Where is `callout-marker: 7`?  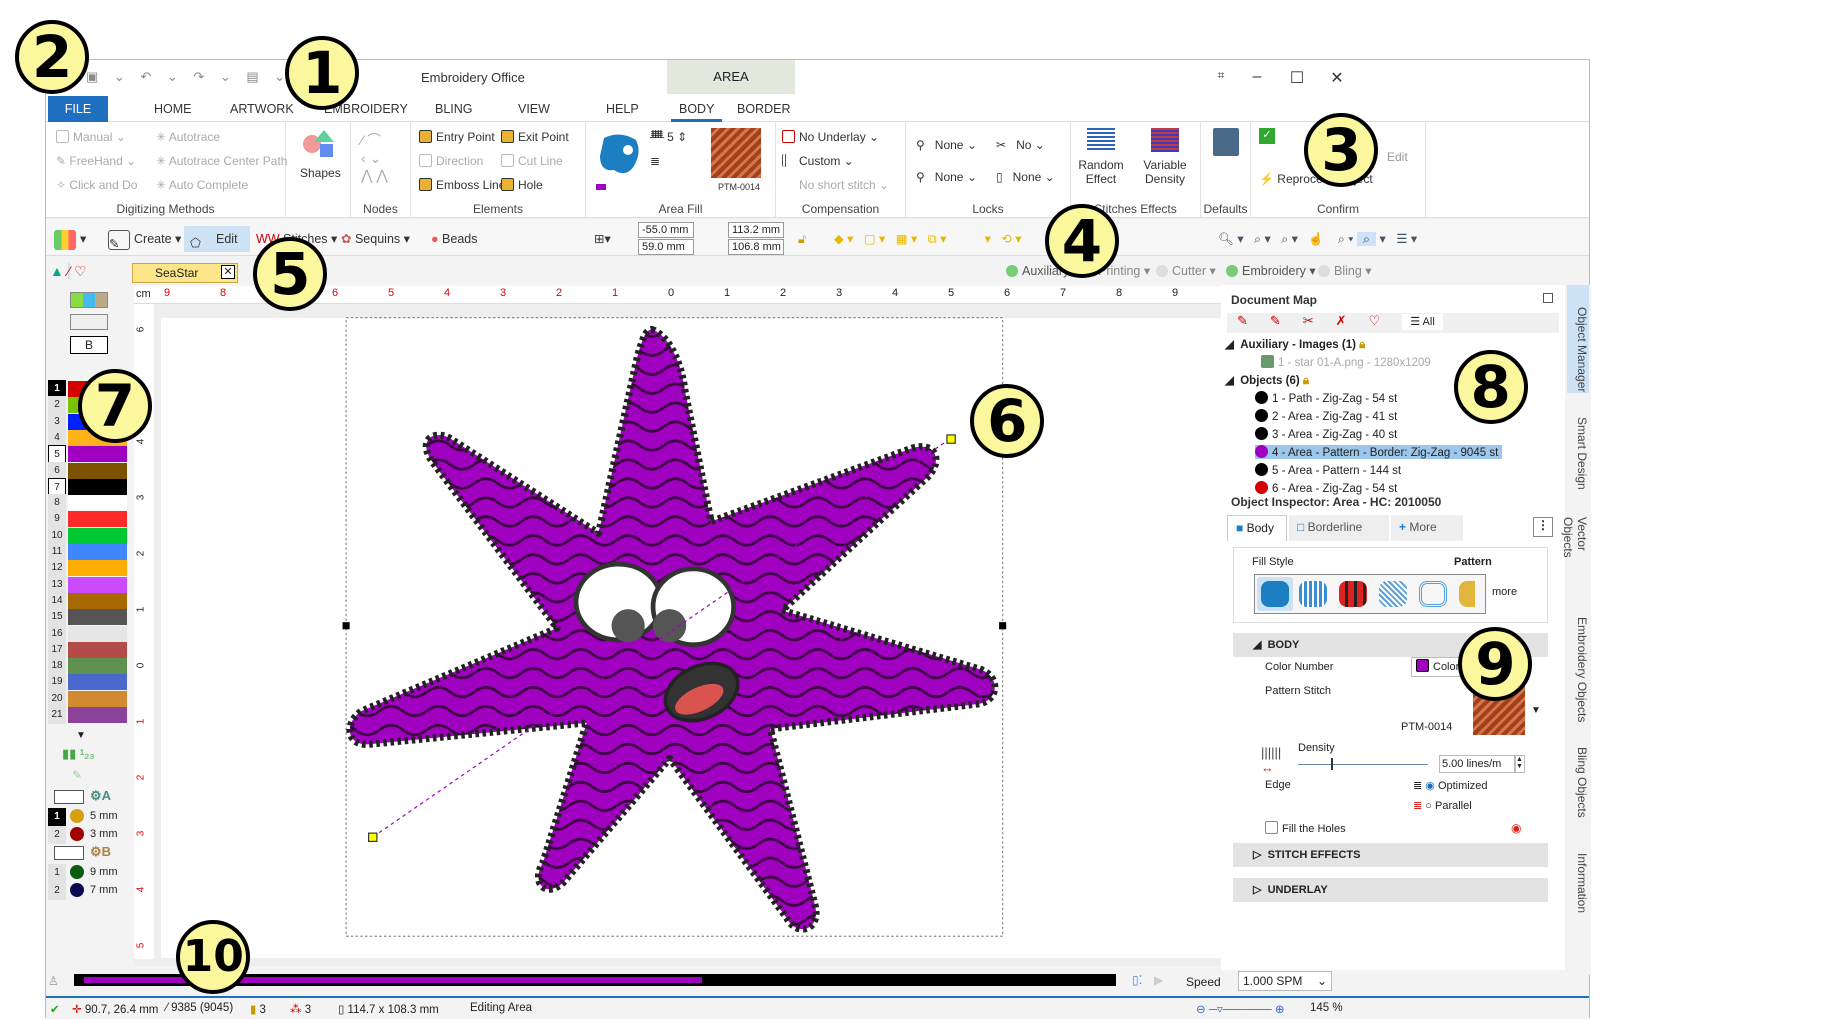 callout-marker: 7 is located at coordinates (114, 406).